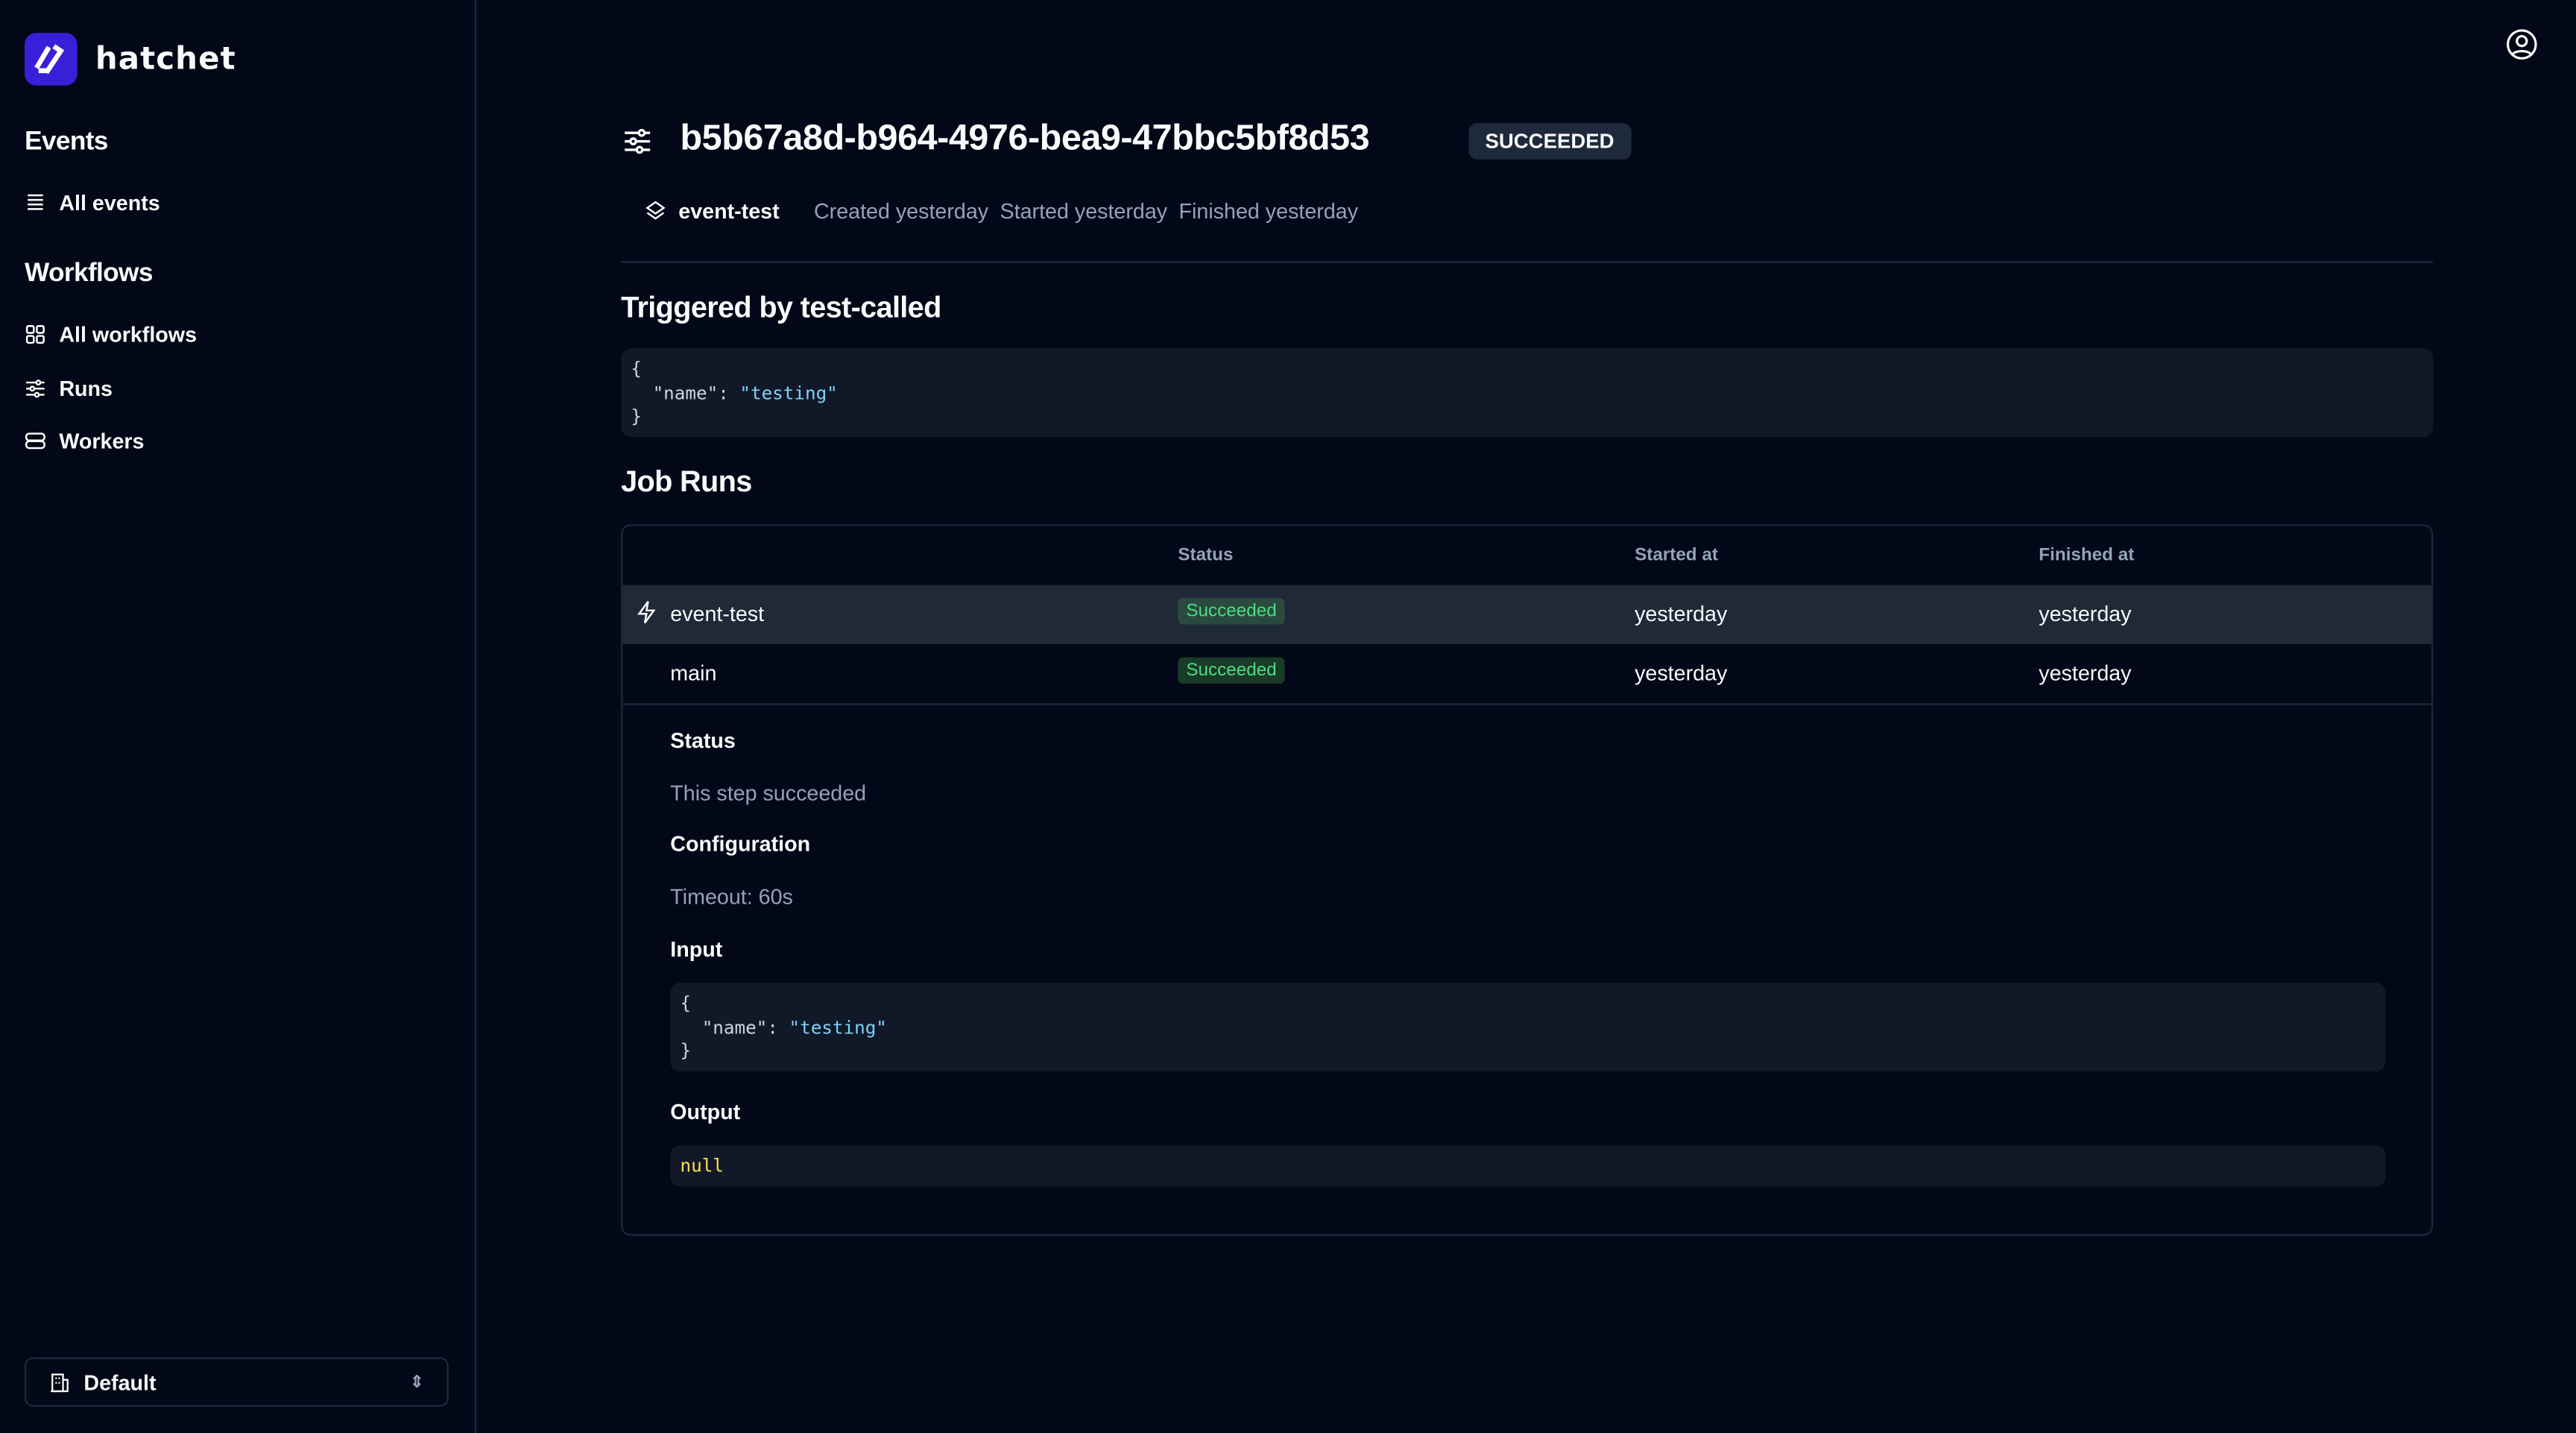 The width and height of the screenshot is (2576, 1433). Describe the element at coordinates (1084, 211) in the screenshot. I see `started-time: Started yesterday` at that location.